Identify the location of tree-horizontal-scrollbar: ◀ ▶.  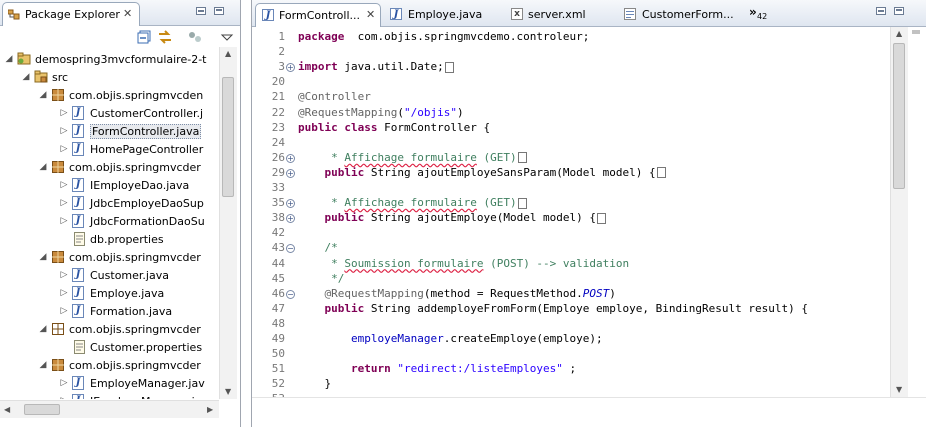
(109, 409).